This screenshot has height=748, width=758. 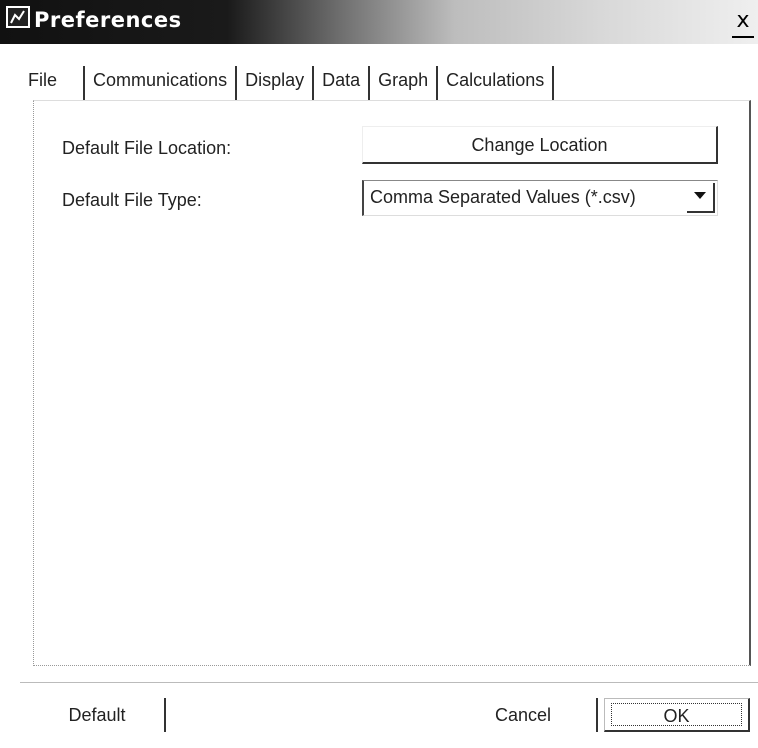 I want to click on tab-data: Data, so click(x=342, y=83).